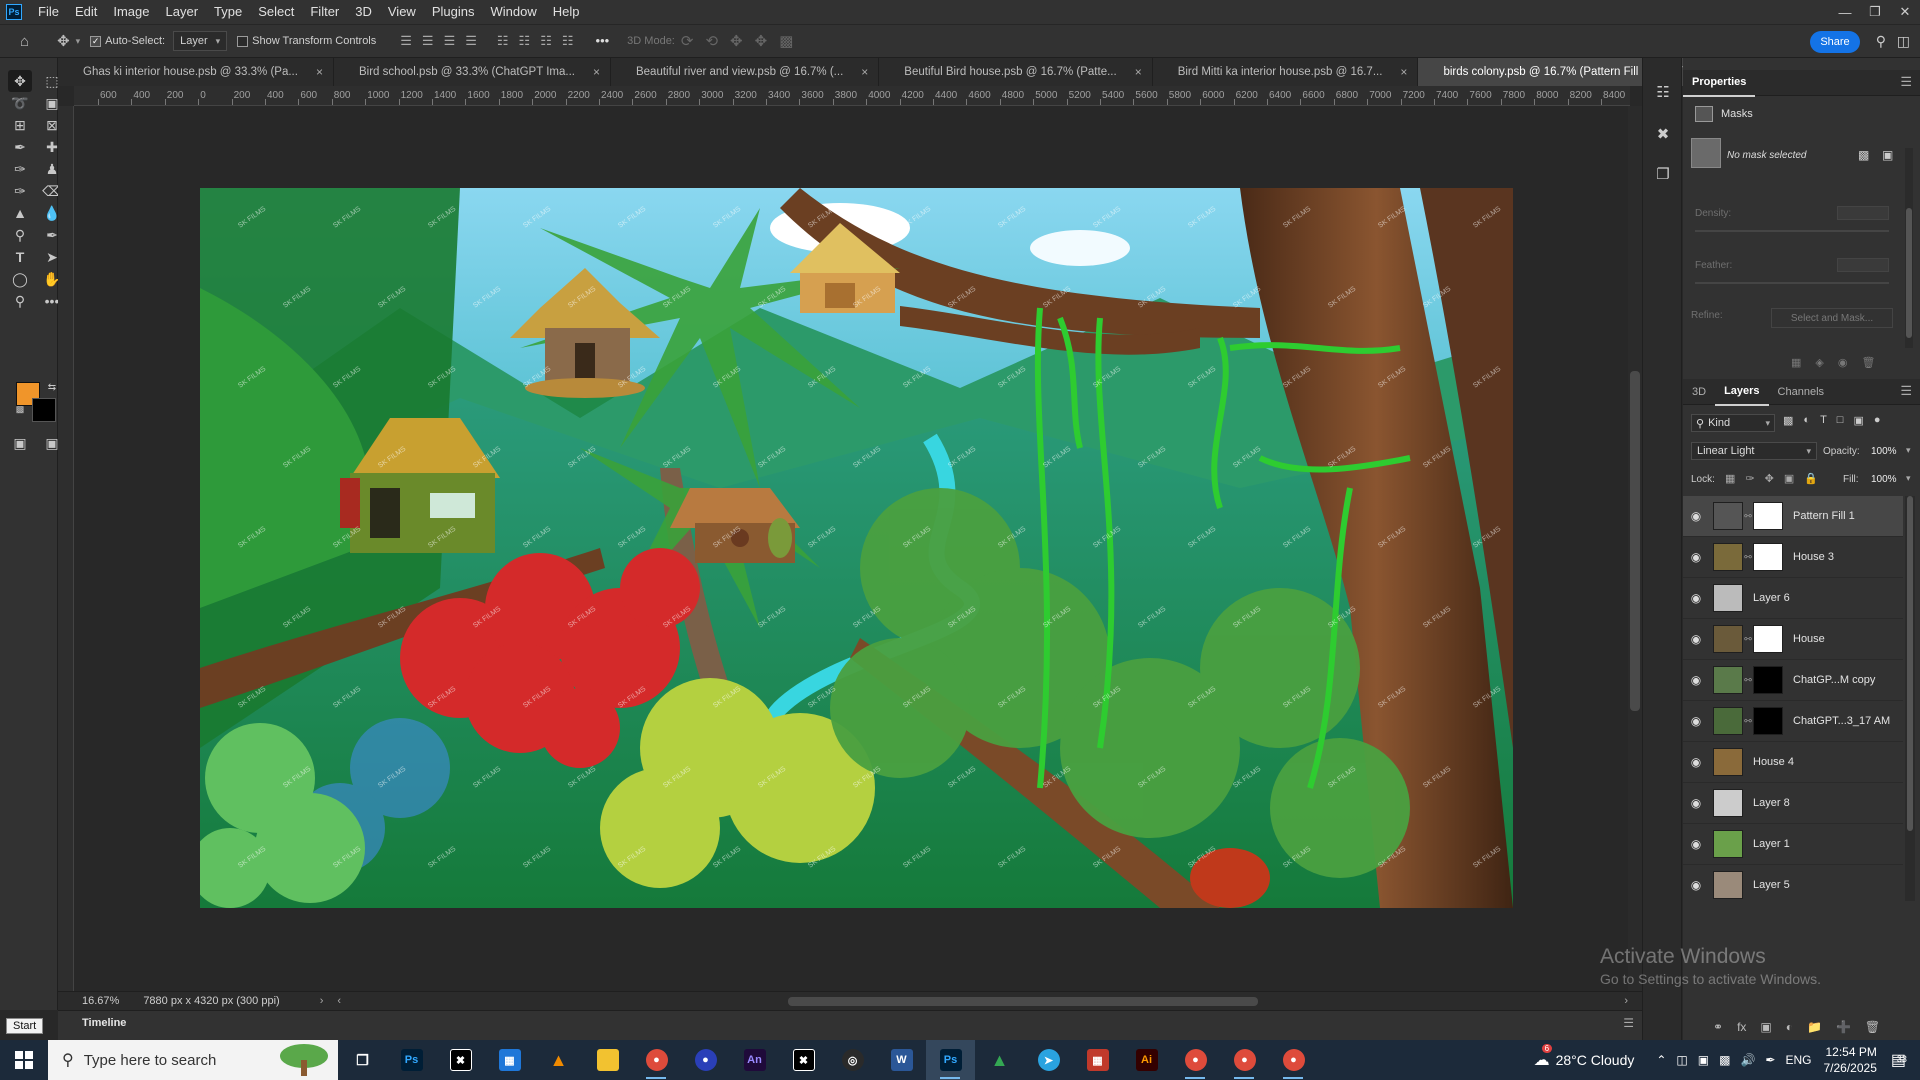  I want to click on paint-bucket-tool-icon: ▲, so click(20, 213).